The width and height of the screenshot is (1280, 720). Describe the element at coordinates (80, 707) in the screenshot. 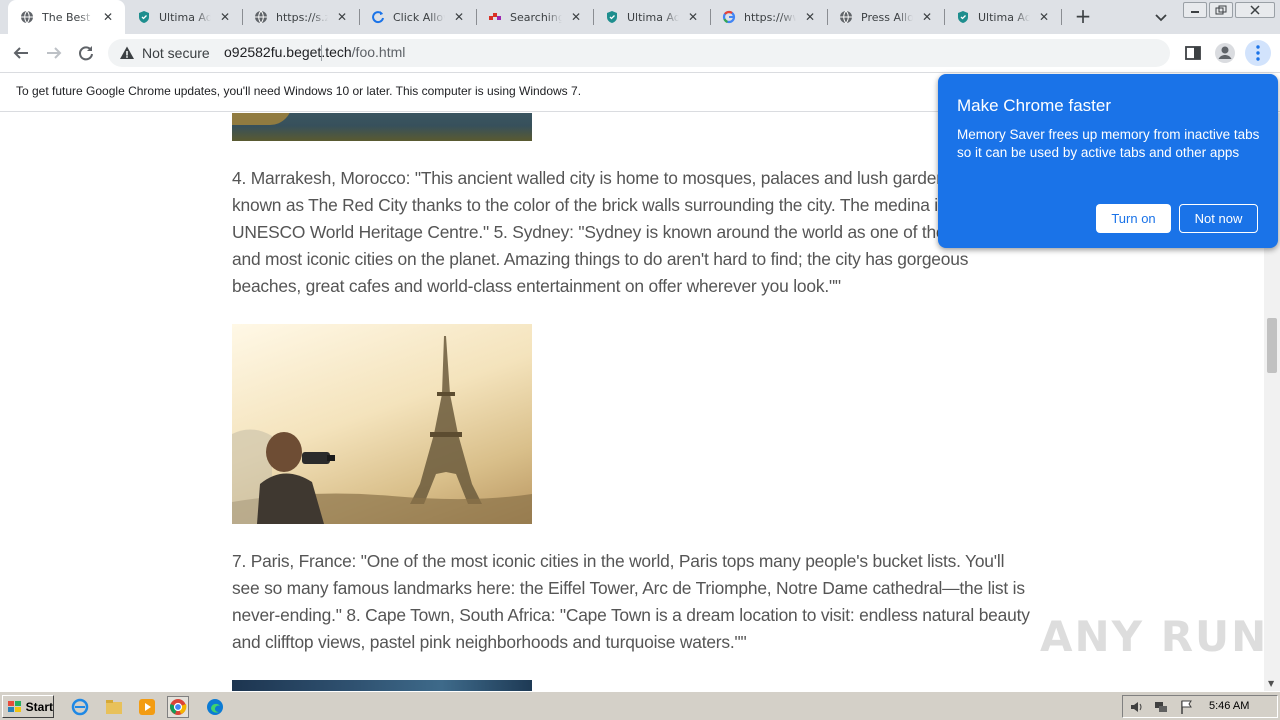

I see `internet-explorer-icon` at that location.